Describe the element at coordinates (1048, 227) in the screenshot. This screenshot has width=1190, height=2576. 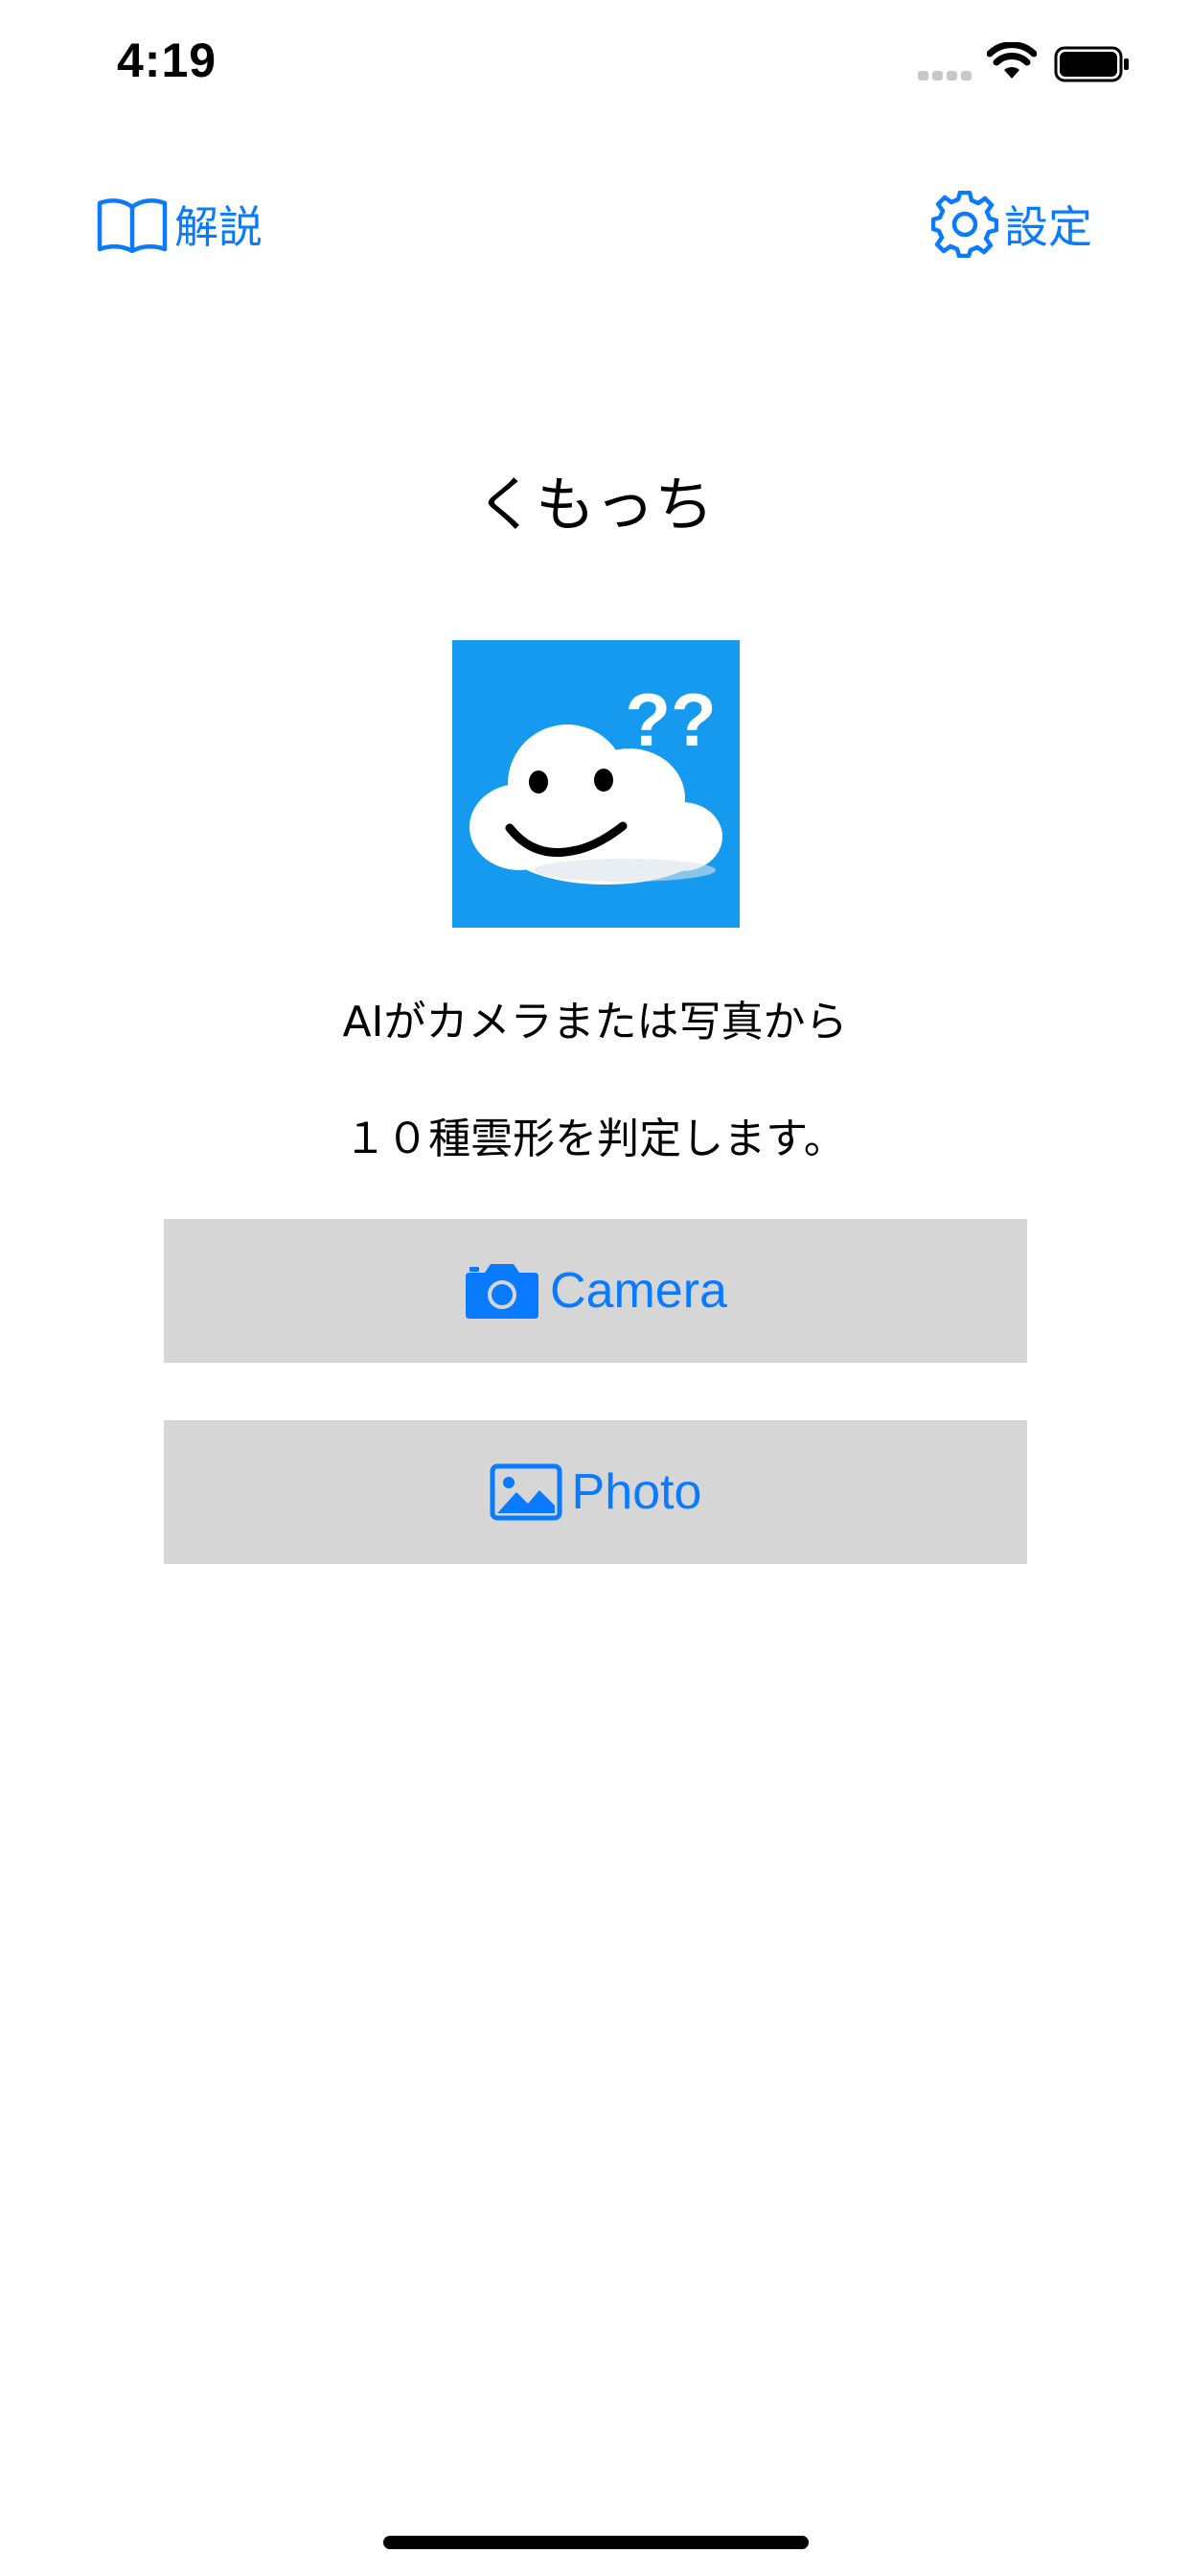
I see `settings-label: 設定` at that location.